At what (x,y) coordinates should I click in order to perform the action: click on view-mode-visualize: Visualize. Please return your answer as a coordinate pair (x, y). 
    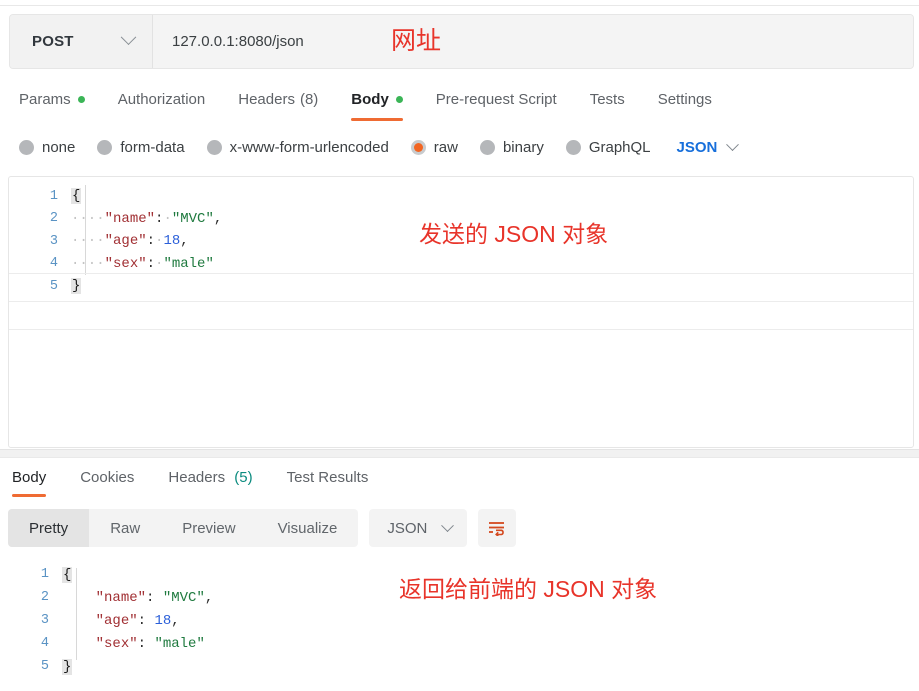
    Looking at the image, I should click on (308, 528).